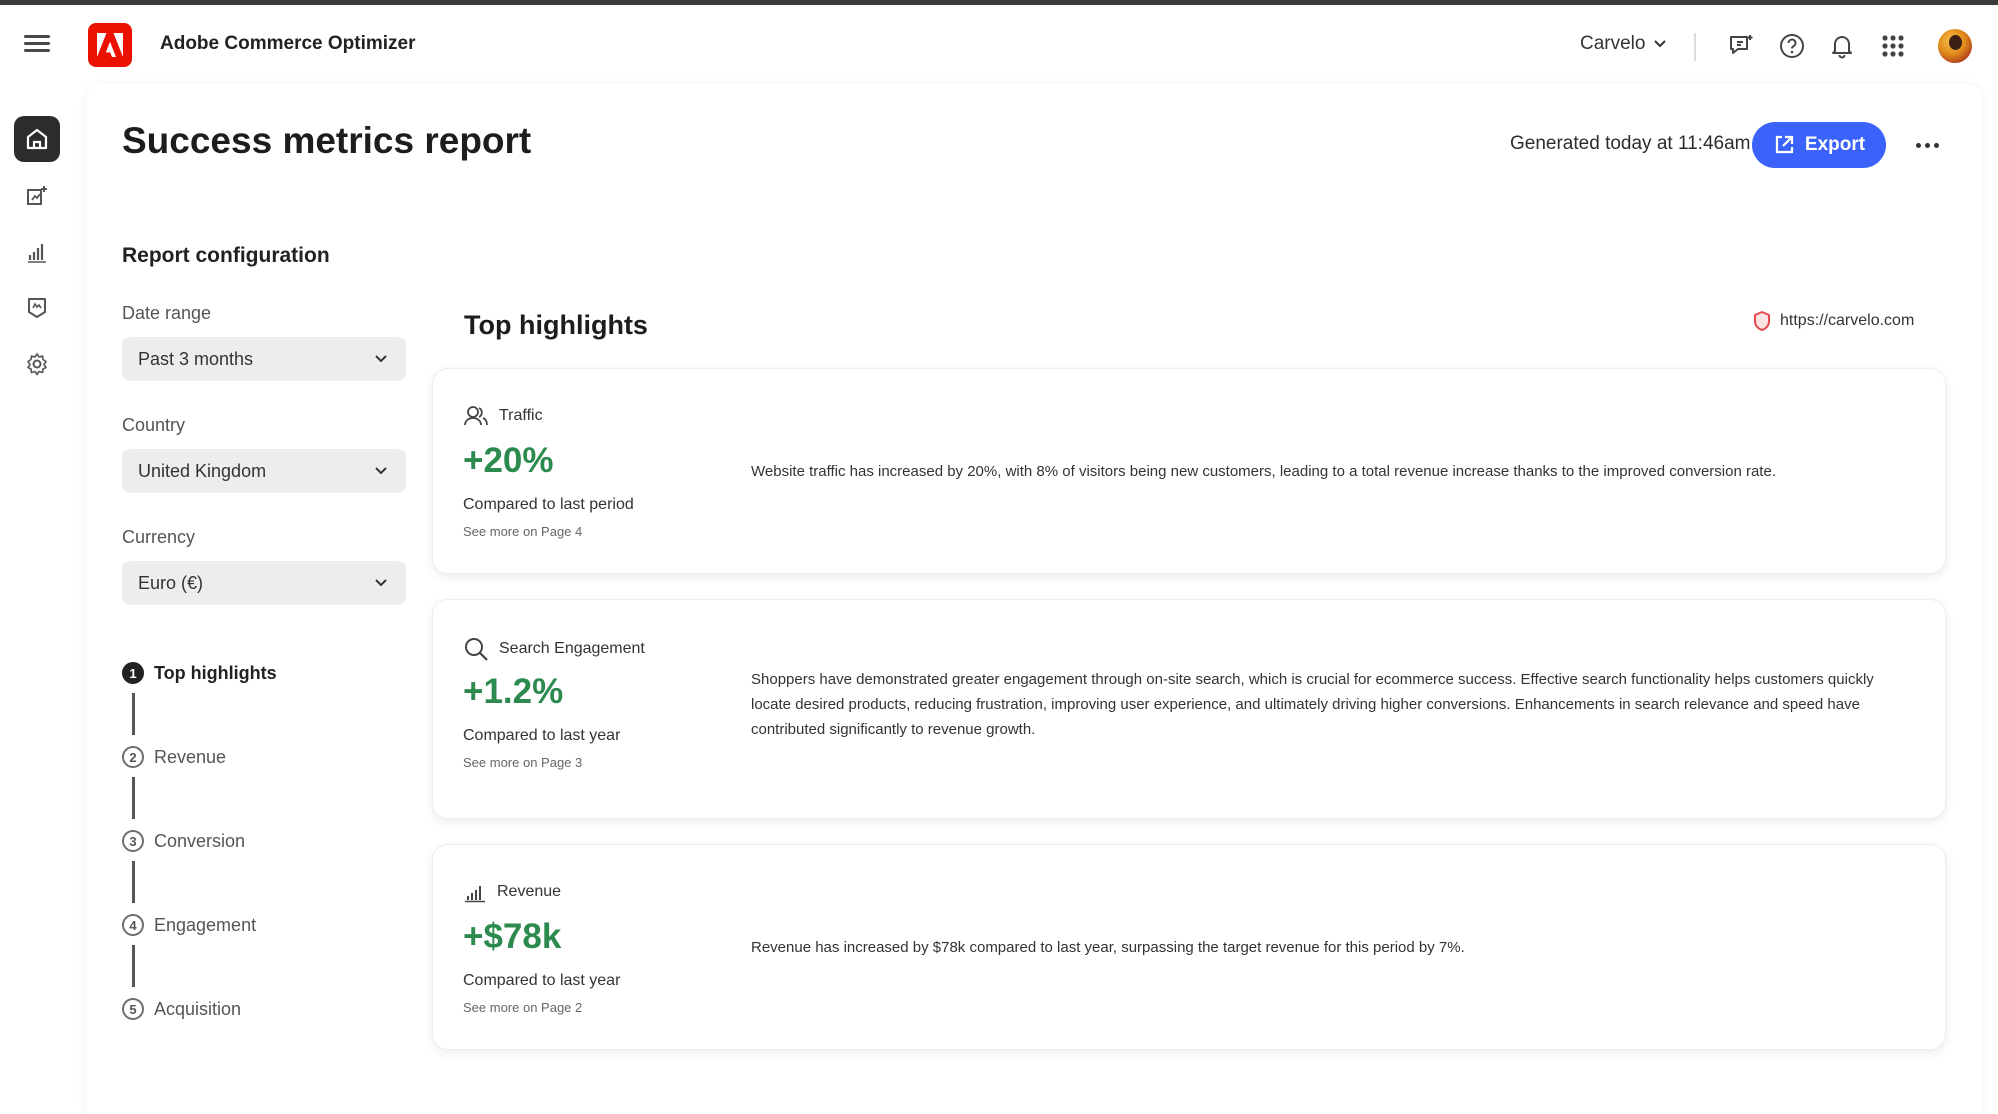 The image size is (1998, 1114). Describe the element at coordinates (1835, 144) in the screenshot. I see `export-label: Export` at that location.